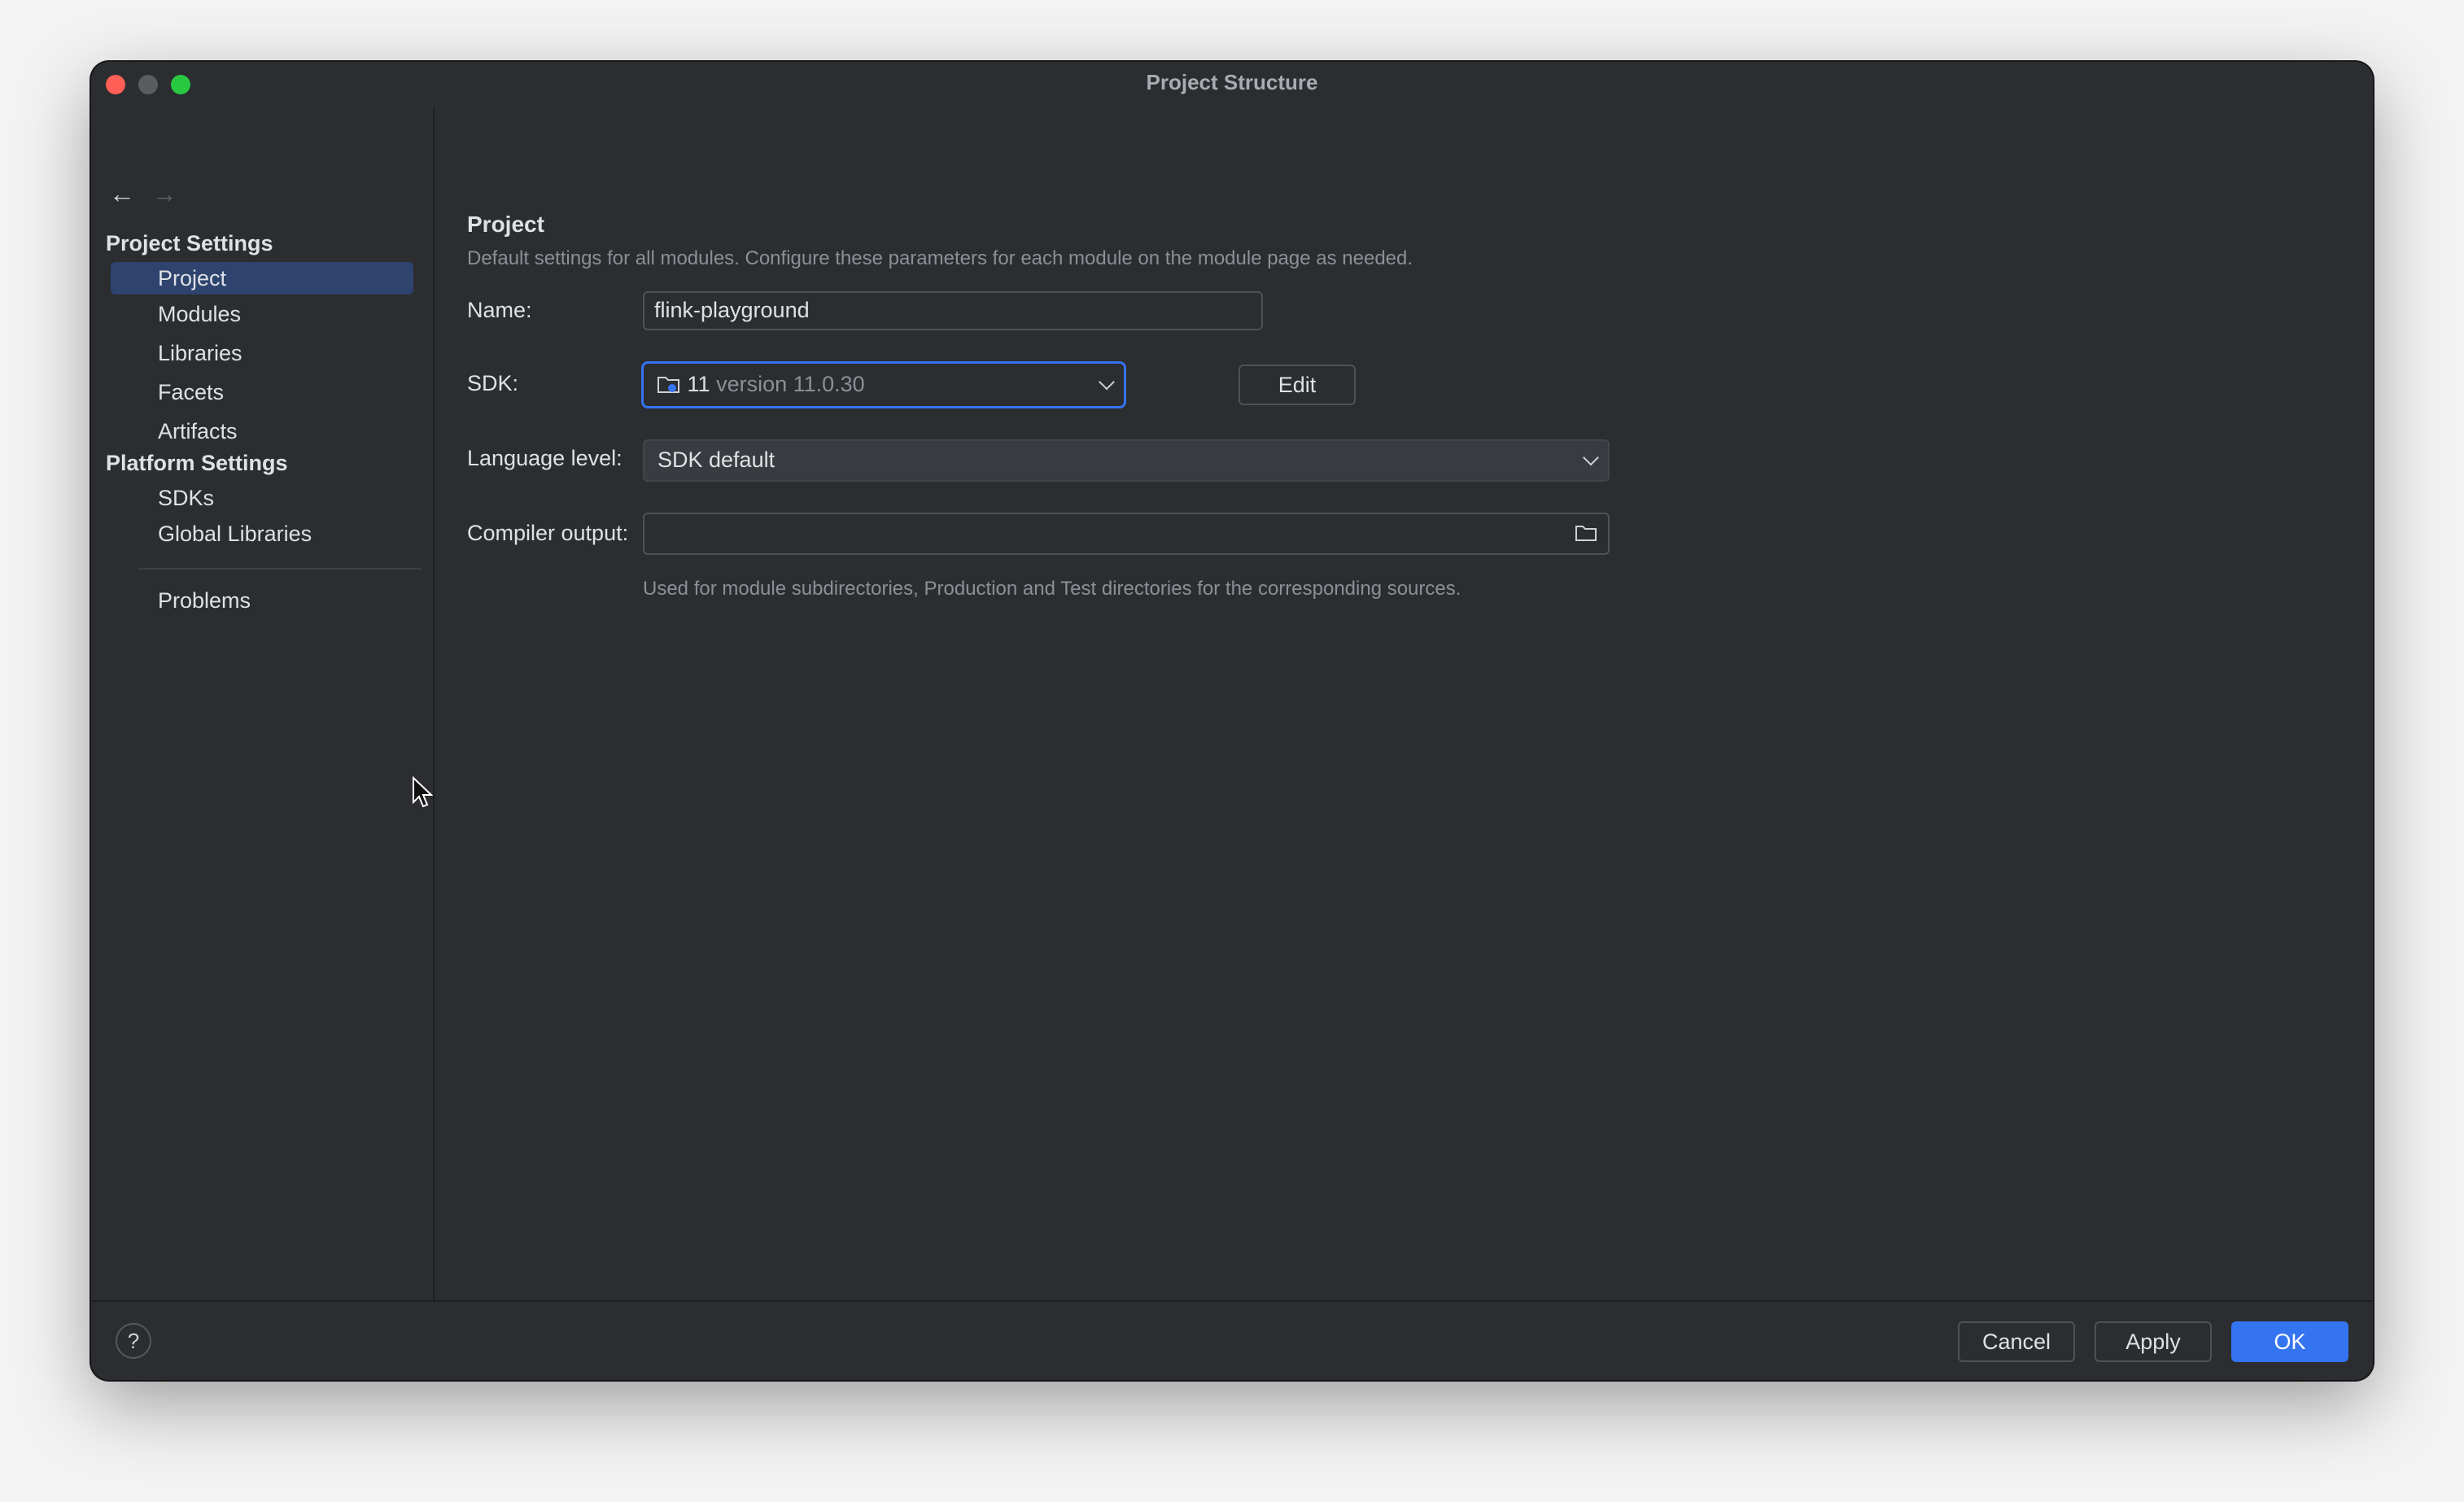  I want to click on sidebar-divider, so click(280, 569).